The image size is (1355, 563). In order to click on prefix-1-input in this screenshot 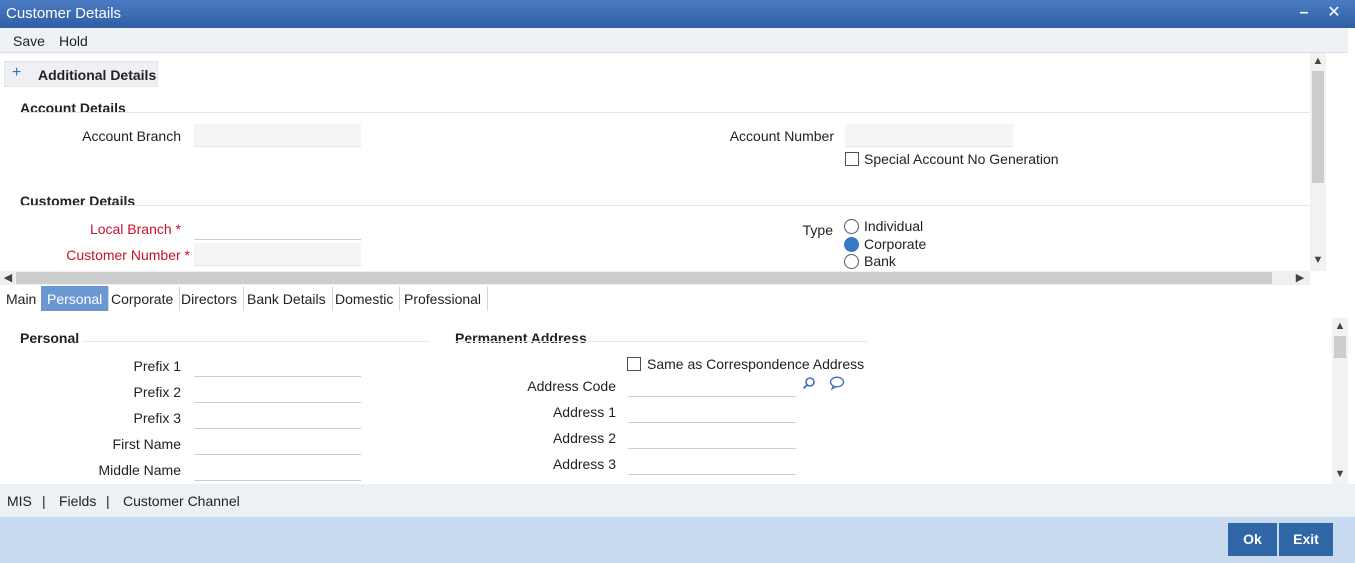, I will do `click(277, 365)`.